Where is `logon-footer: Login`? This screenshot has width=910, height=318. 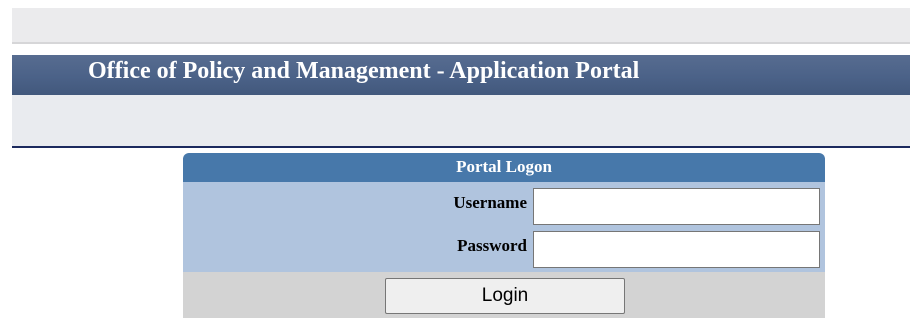
logon-footer: Login is located at coordinates (504, 295).